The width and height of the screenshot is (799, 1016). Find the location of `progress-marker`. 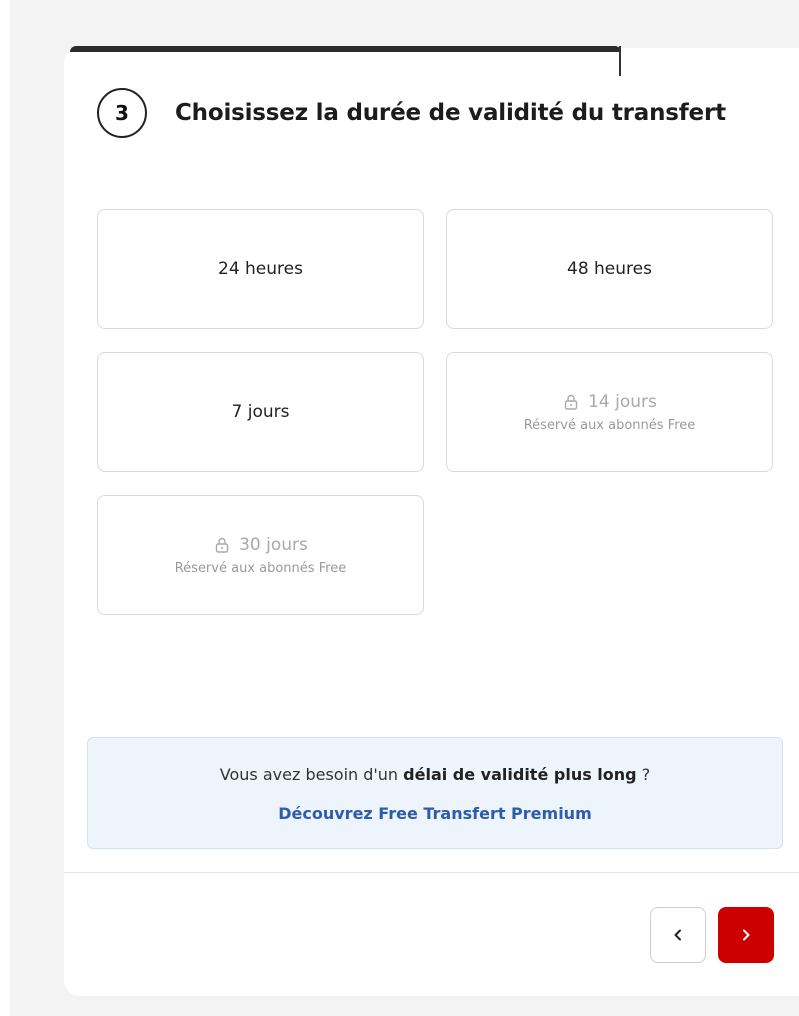

progress-marker is located at coordinates (620, 61).